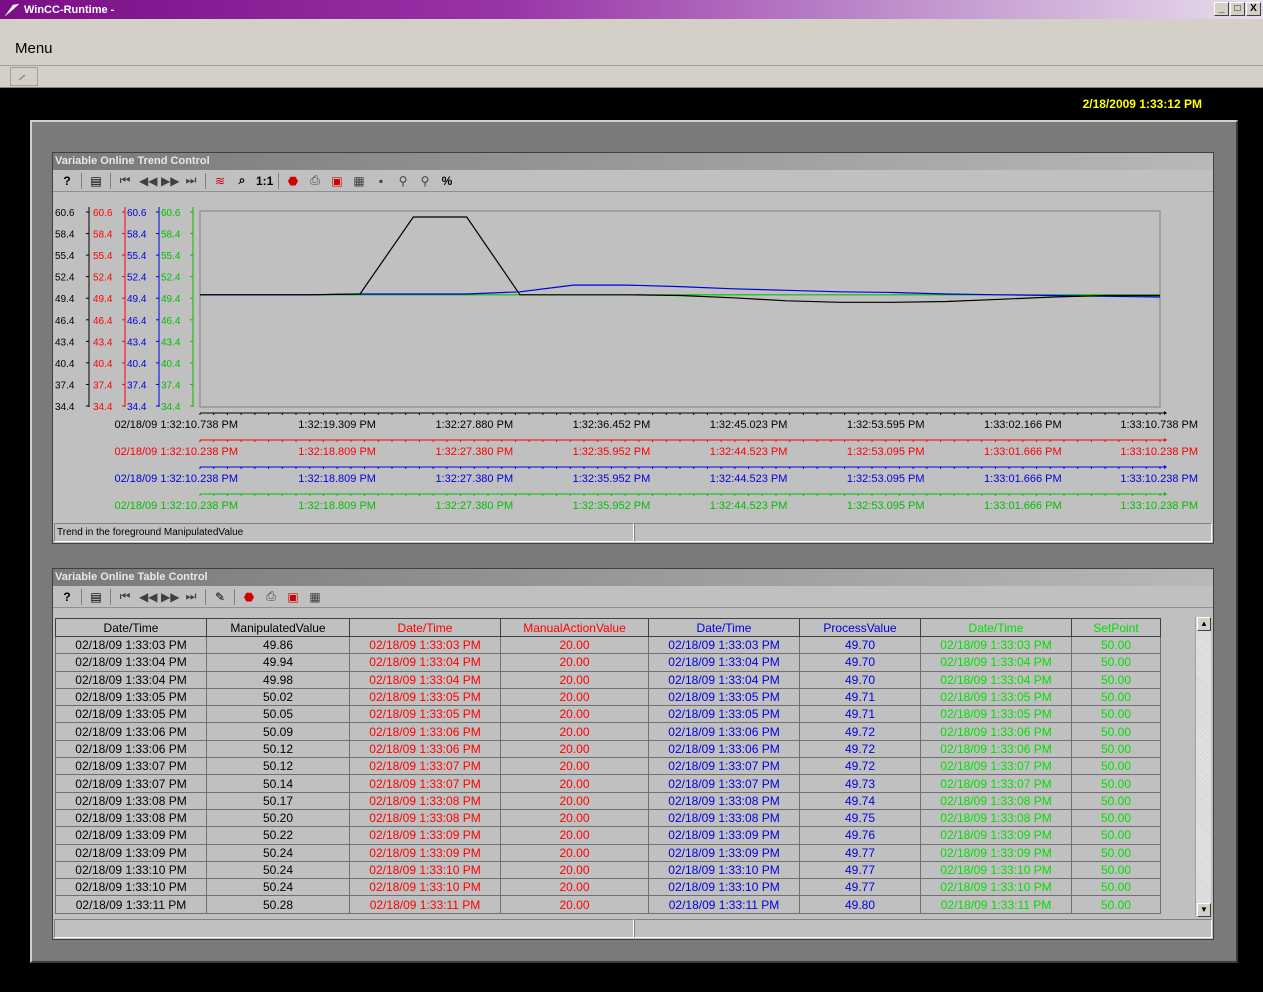 The height and width of the screenshot is (992, 1263). What do you see at coordinates (1165, 467) in the screenshot?
I see `time-axis-arrow` at bounding box center [1165, 467].